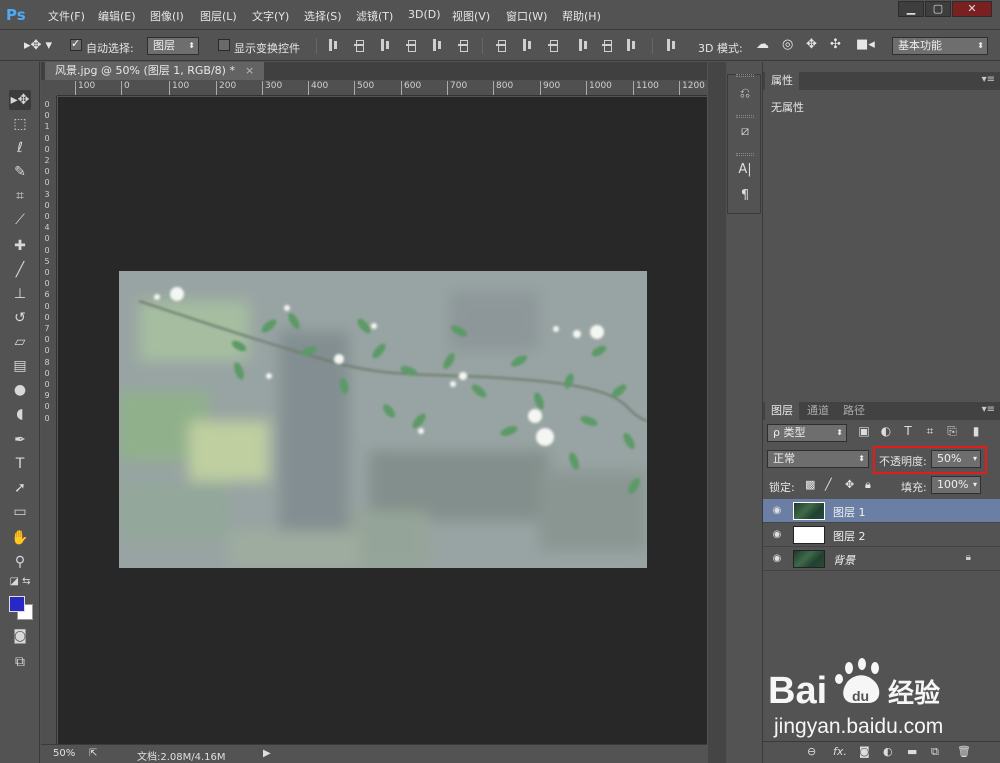 This screenshot has height=763, width=1000. What do you see at coordinates (849, 512) in the screenshot?
I see `layer-name: 图层 1` at bounding box center [849, 512].